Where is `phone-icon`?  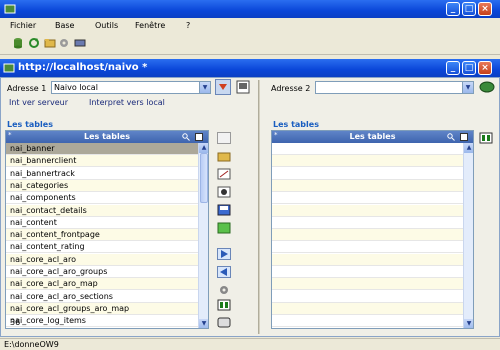
phone-icon is located at coordinates (224, 322).